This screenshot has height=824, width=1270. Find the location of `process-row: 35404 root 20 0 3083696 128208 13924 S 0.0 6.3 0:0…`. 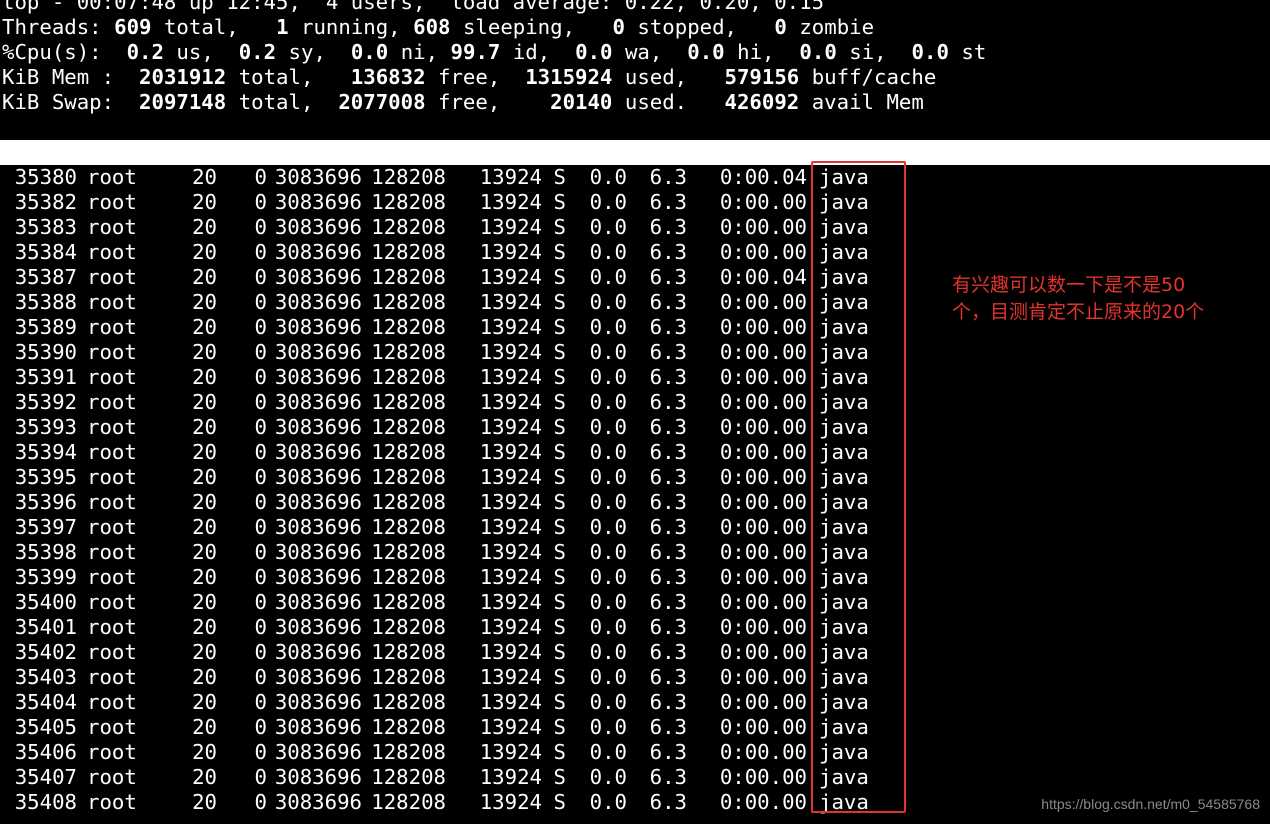

process-row: 35404 root 20 0 3083696 128208 13924 S 0.0 6.3 0:0… is located at coordinates (632, 702).